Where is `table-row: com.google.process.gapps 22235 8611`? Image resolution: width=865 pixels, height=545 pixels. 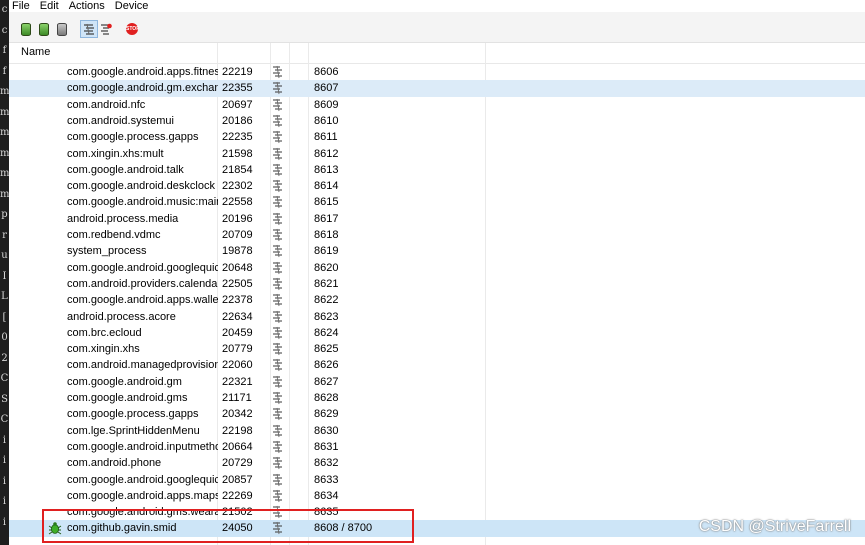 table-row: com.google.process.gapps 22235 8611 is located at coordinates (437, 137).